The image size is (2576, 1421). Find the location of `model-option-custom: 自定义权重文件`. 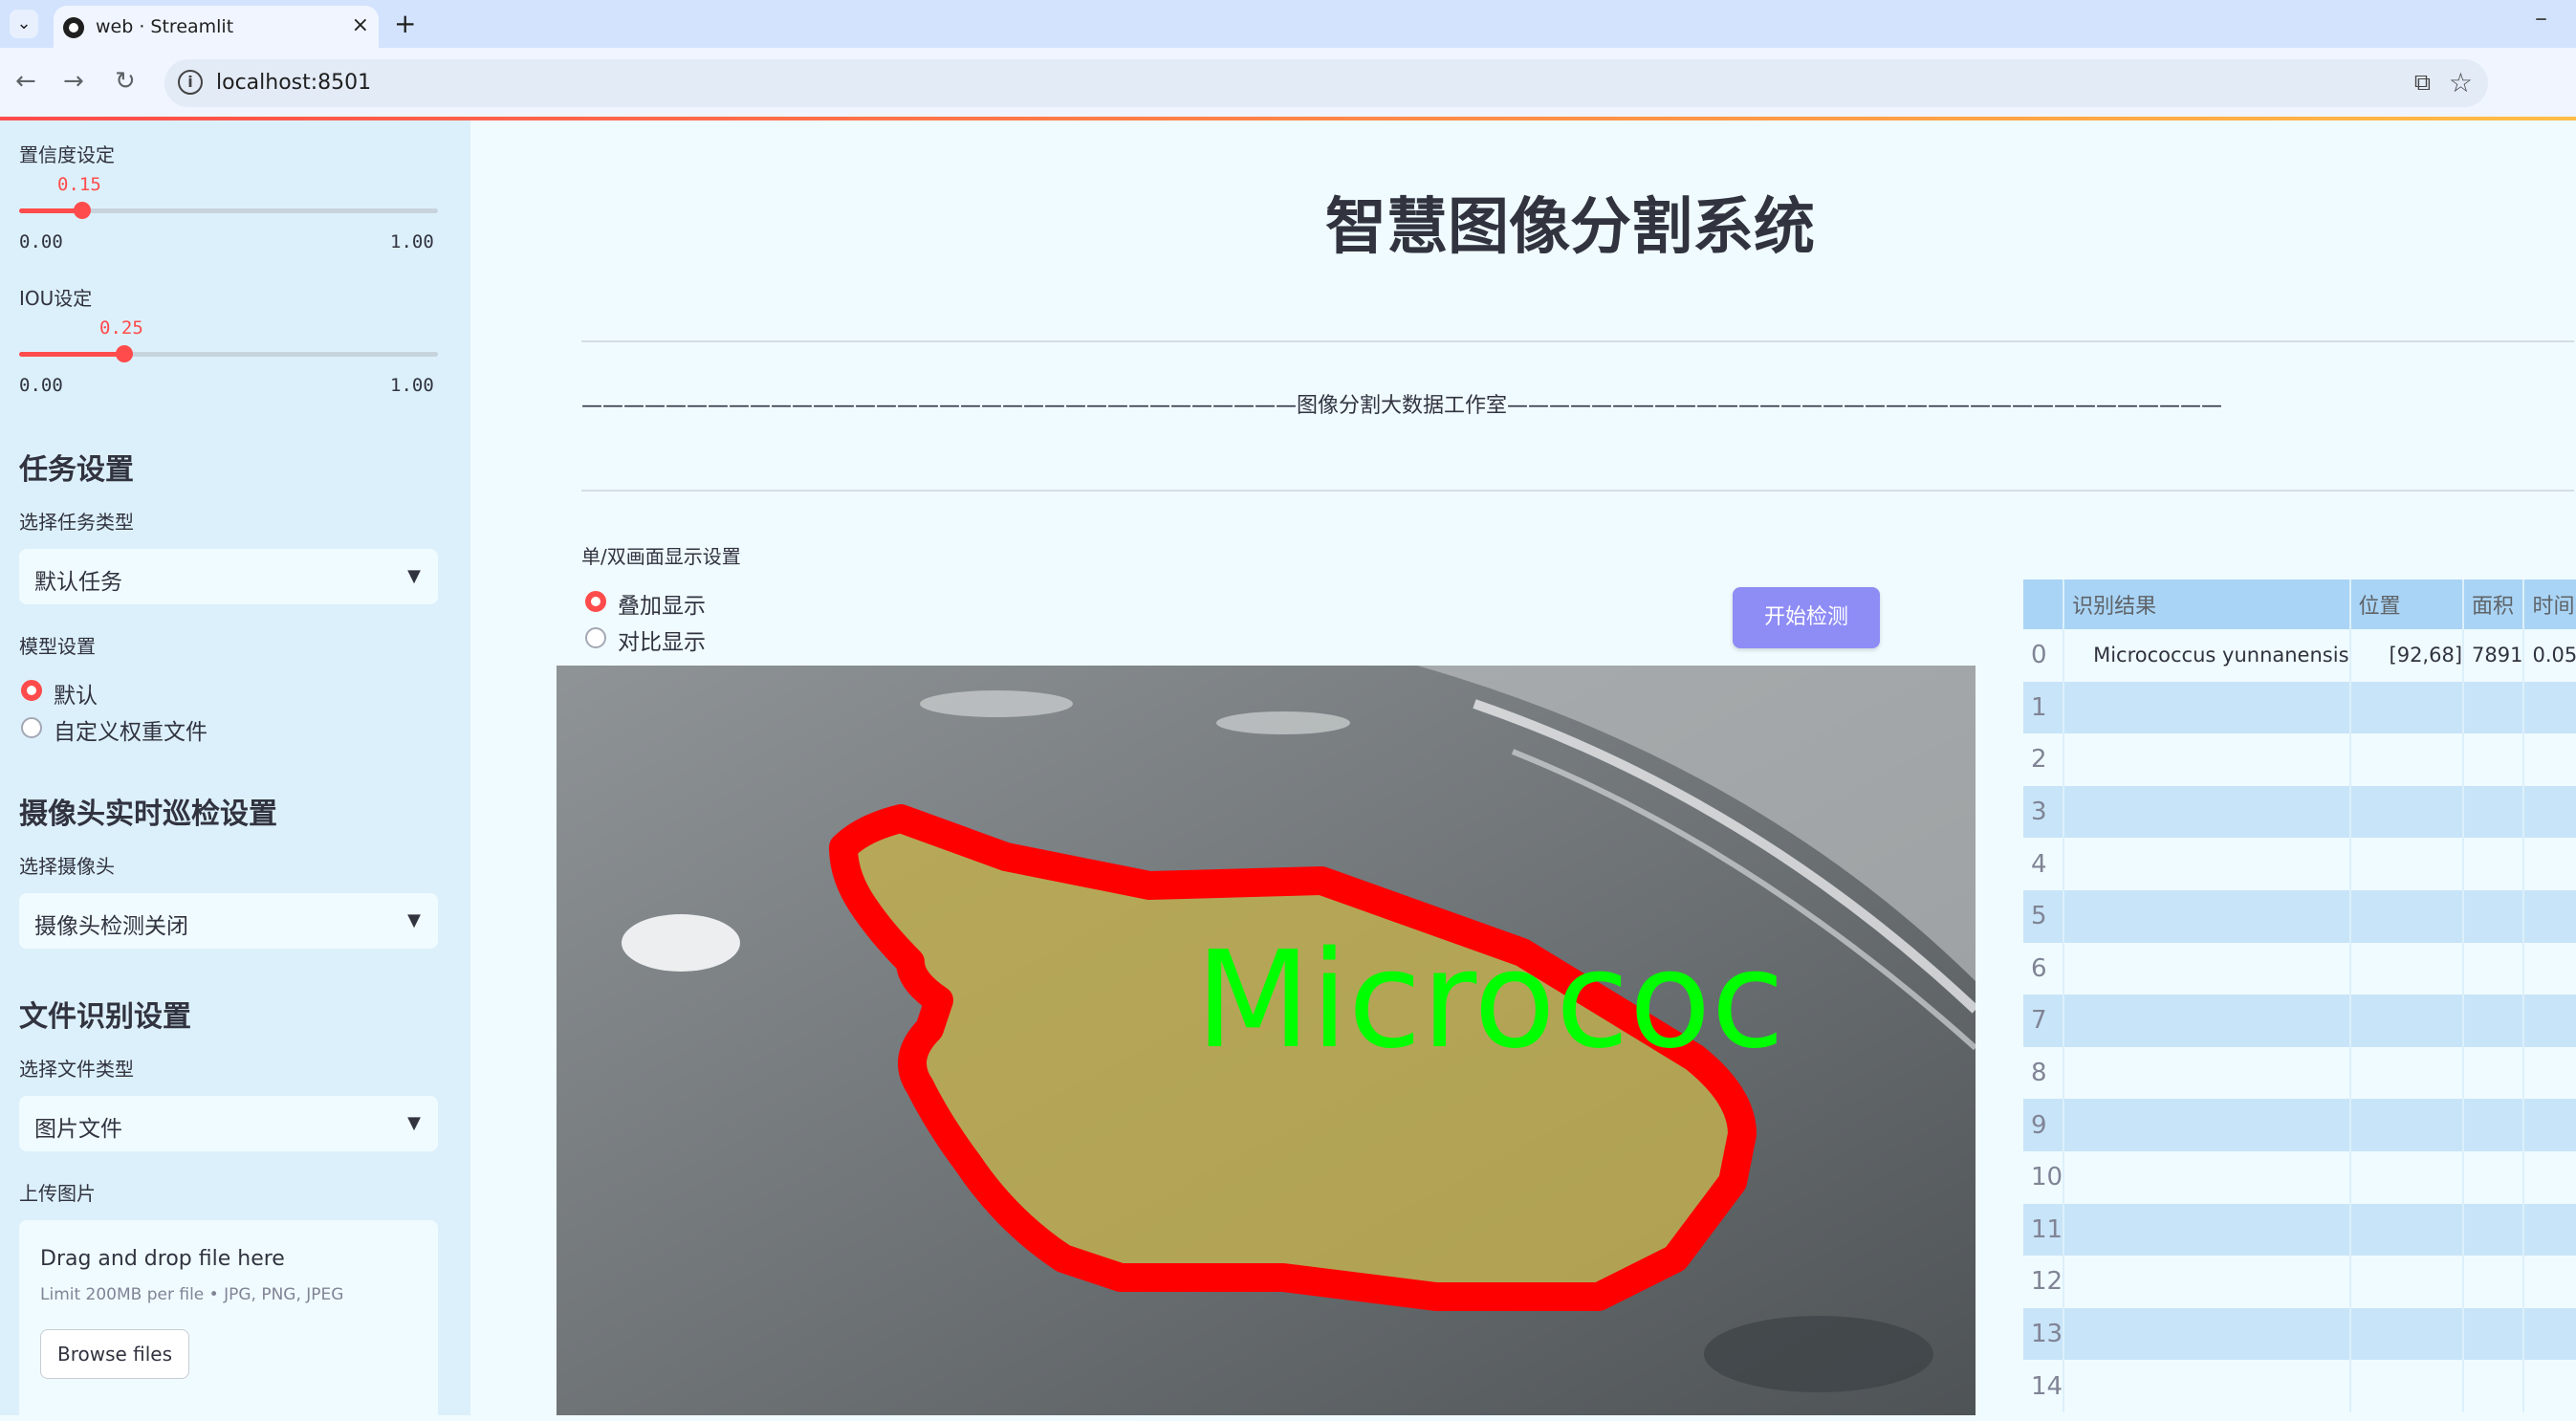

model-option-custom: 自定义权重文件 is located at coordinates (130, 729).